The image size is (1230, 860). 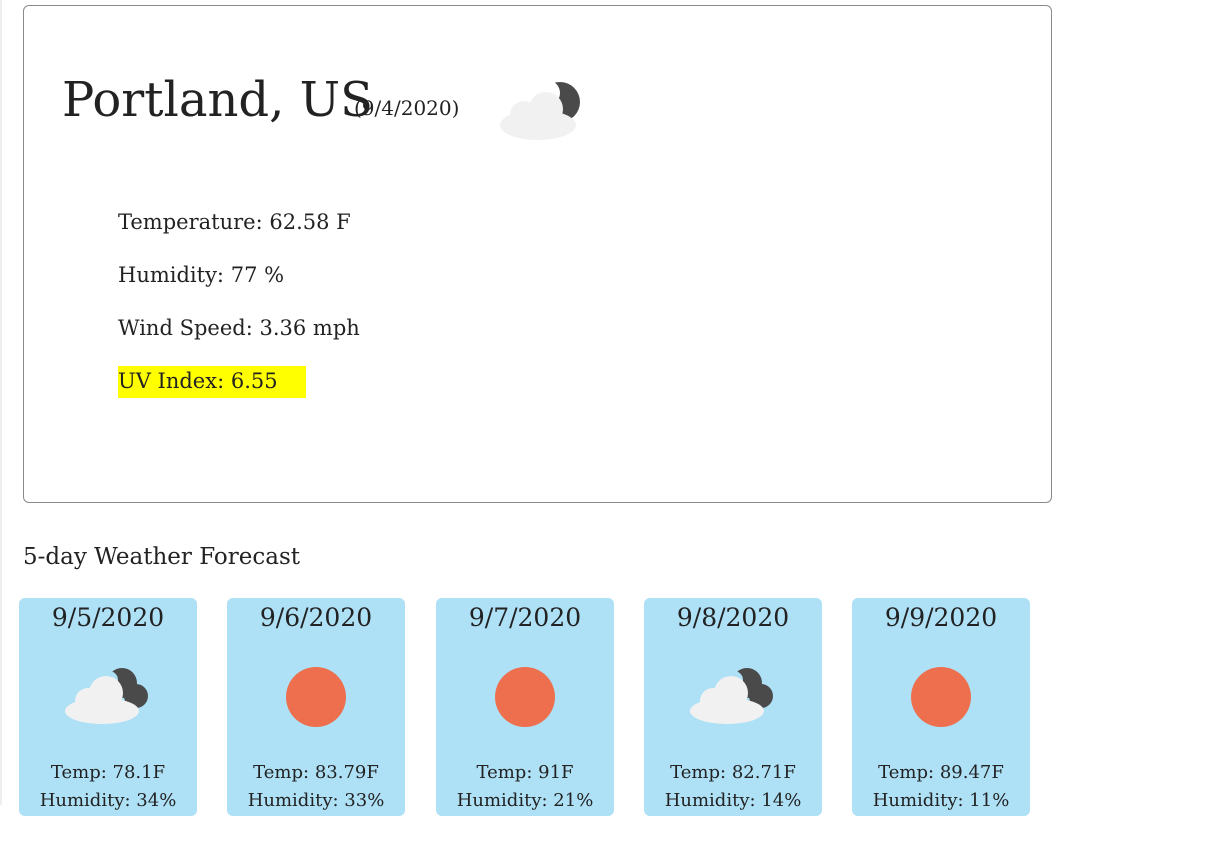 I want to click on forecast-temp: Temp: 91F, so click(x=525, y=773).